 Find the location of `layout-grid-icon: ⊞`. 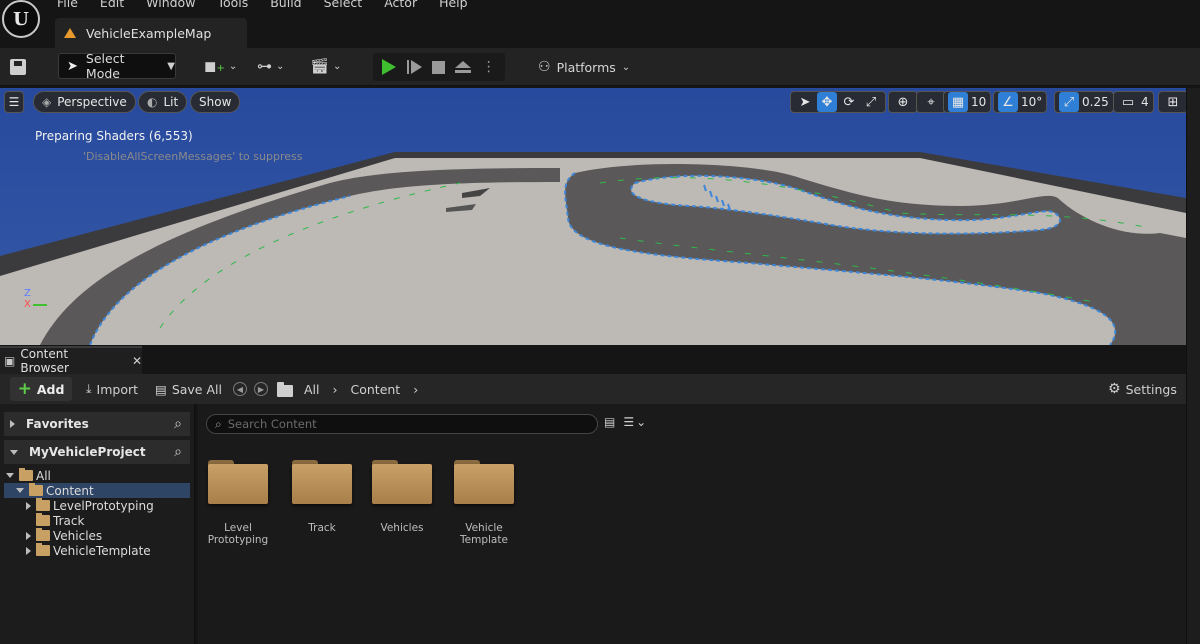

layout-grid-icon: ⊞ is located at coordinates (1173, 102).